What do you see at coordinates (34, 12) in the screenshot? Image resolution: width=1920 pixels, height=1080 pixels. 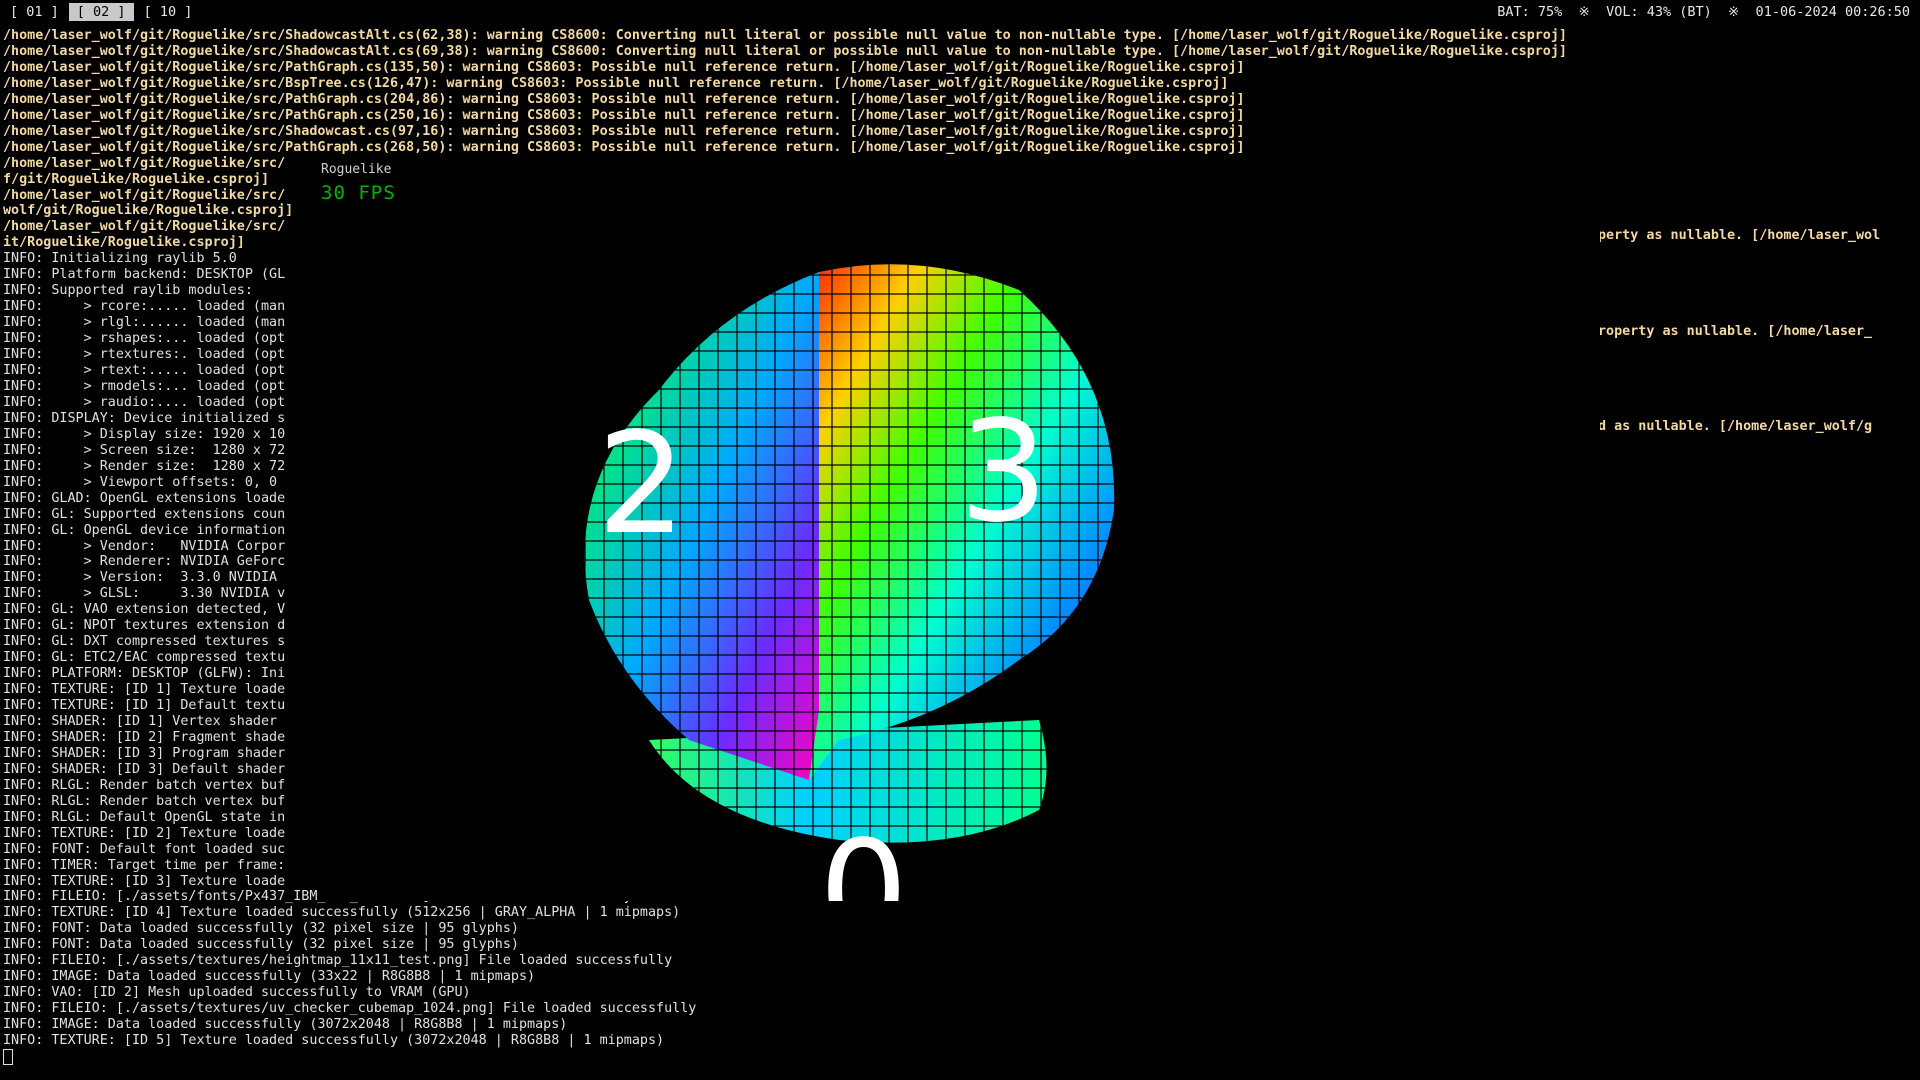 I see `workspace-01: [ 01 ]` at bounding box center [34, 12].